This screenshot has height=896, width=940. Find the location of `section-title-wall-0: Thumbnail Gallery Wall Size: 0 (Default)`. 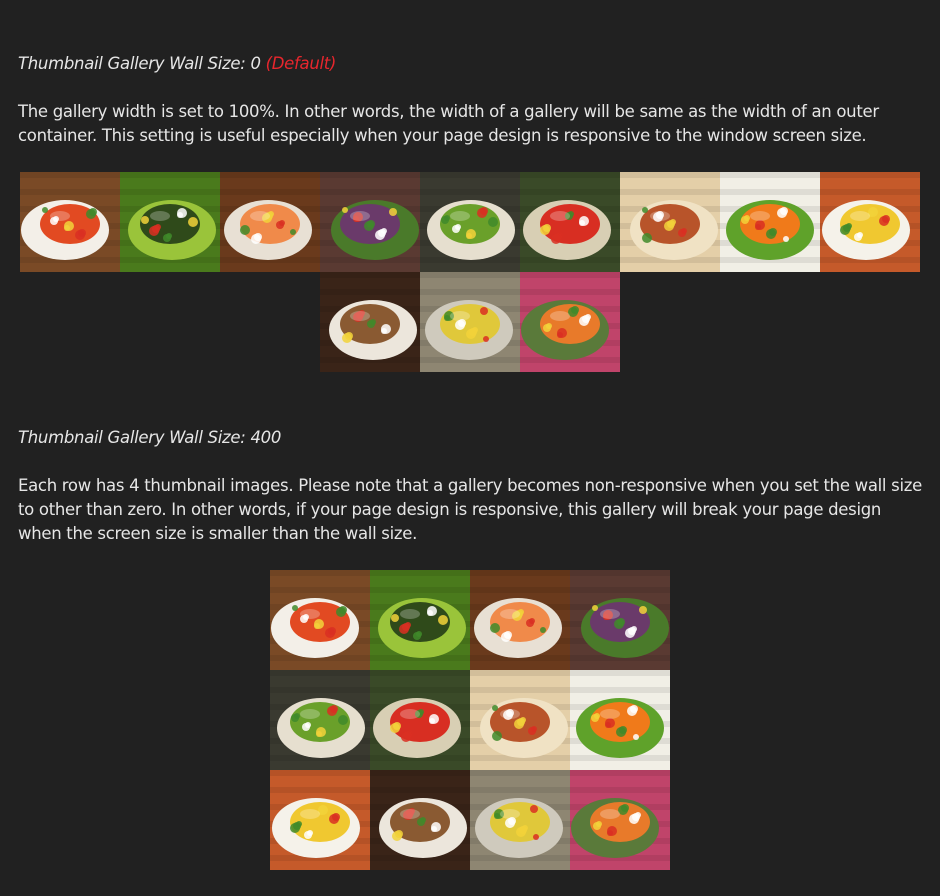

section-title-wall-0: Thumbnail Gallery Wall Size: 0 (Default) is located at coordinates (177, 64).